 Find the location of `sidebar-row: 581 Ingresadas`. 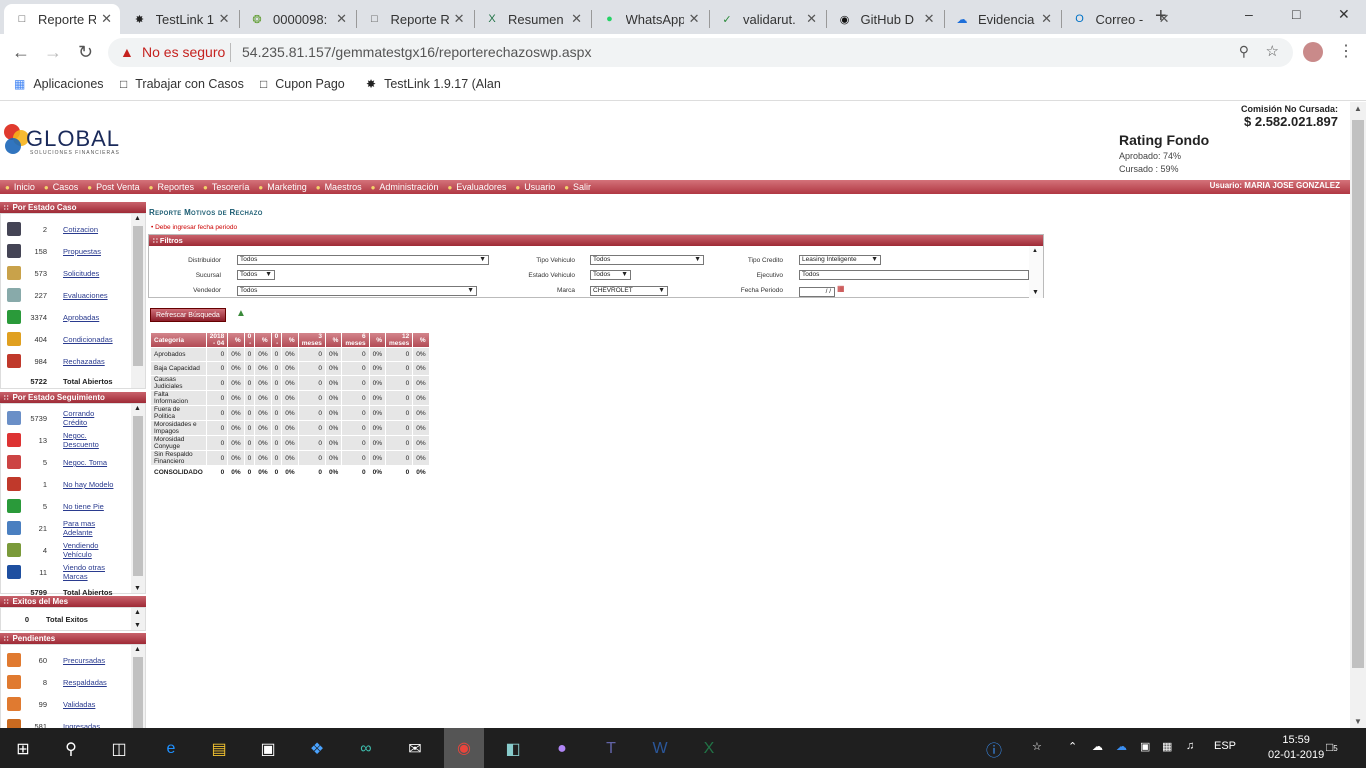

sidebar-row: 581 Ingresadas is located at coordinates (66, 722).